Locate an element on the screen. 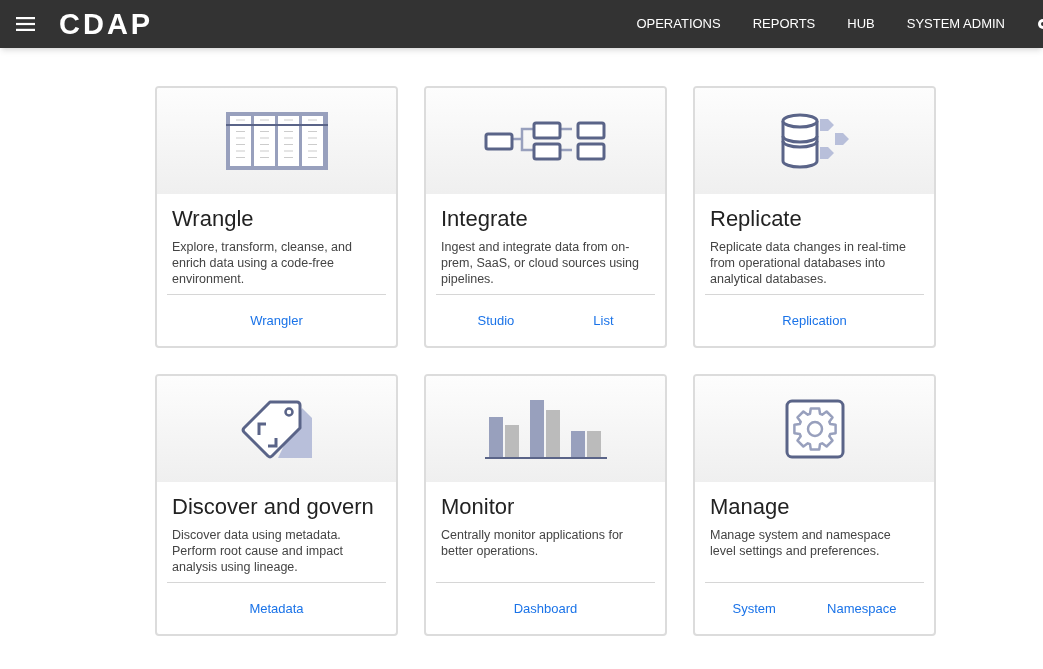  card-link: Studio is located at coordinates (496, 320).